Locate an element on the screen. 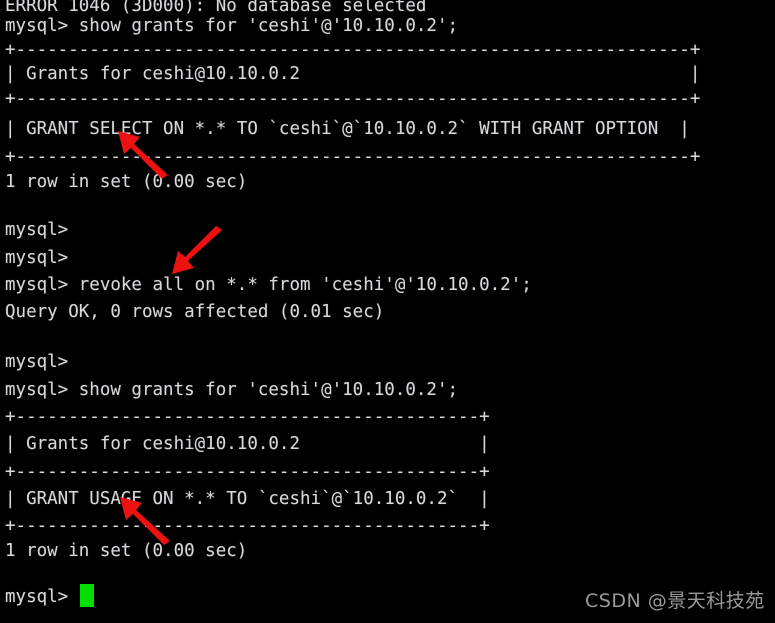  line-prompt-idle-2: mysql> is located at coordinates (37, 258).